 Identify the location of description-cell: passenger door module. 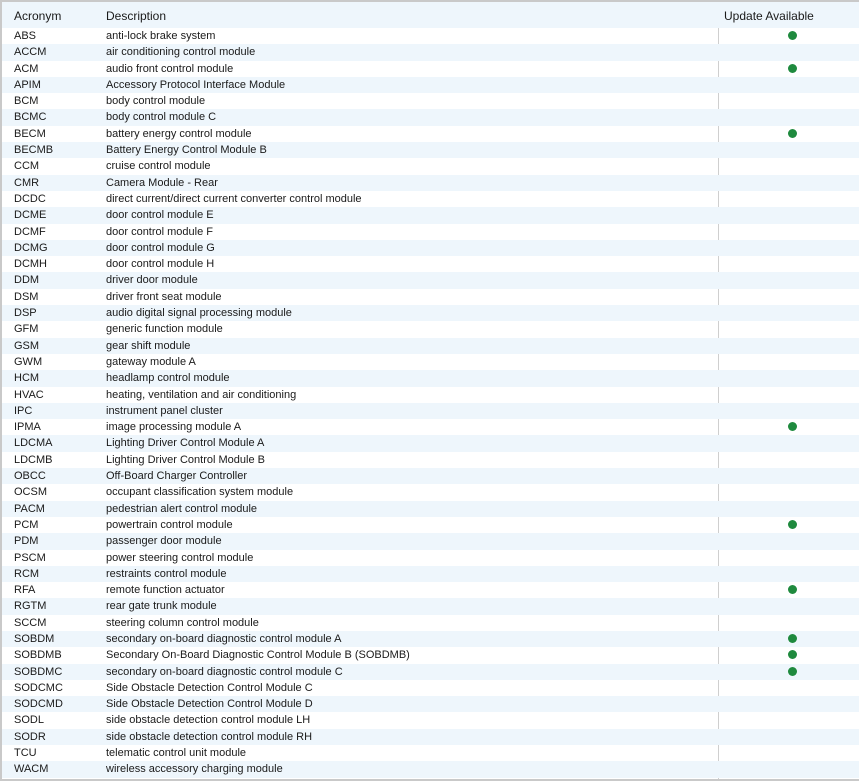
(164, 541).